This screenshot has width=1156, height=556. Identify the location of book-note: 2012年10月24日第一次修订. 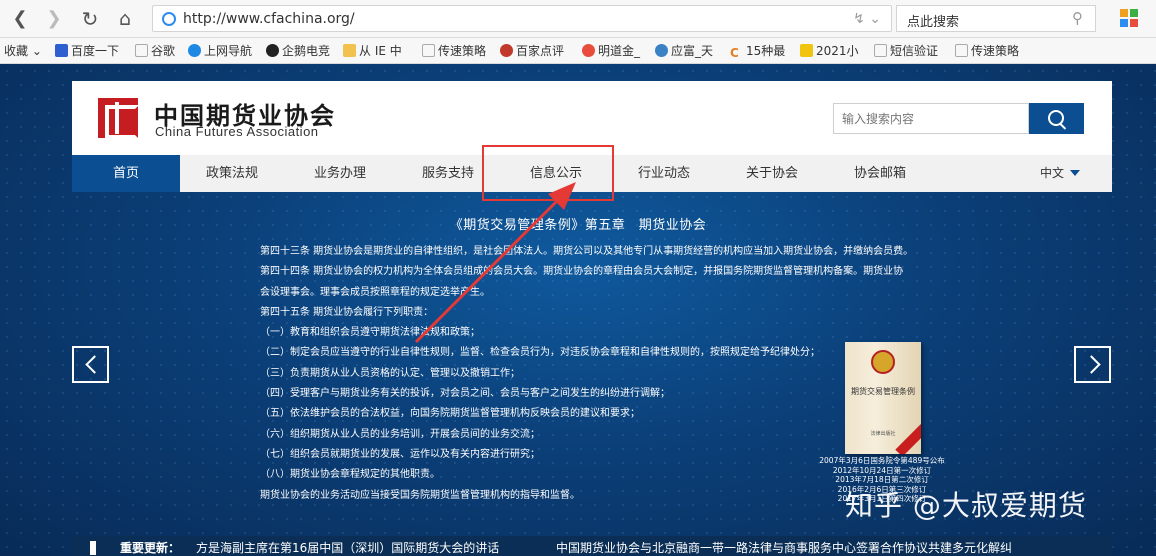
(882, 470).